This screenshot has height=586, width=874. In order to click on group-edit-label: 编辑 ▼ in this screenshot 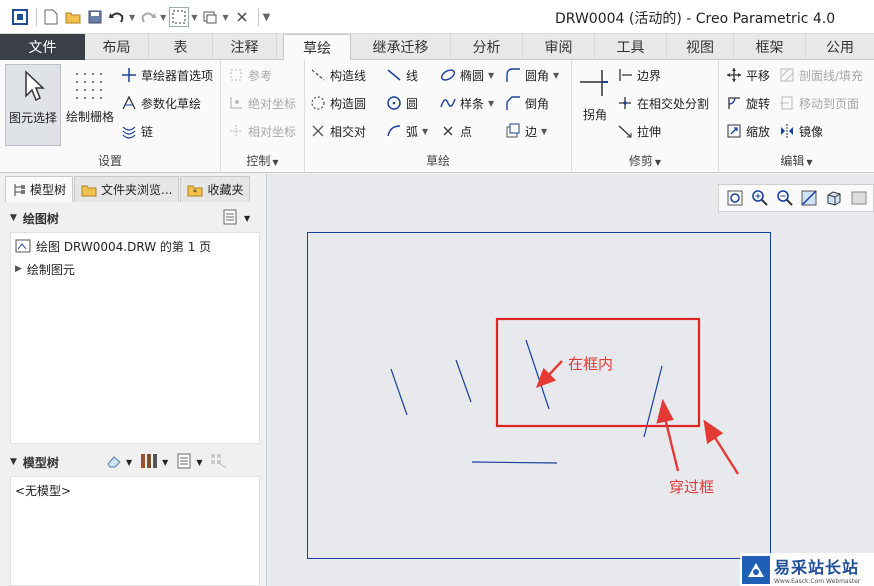, I will do `click(796, 160)`.